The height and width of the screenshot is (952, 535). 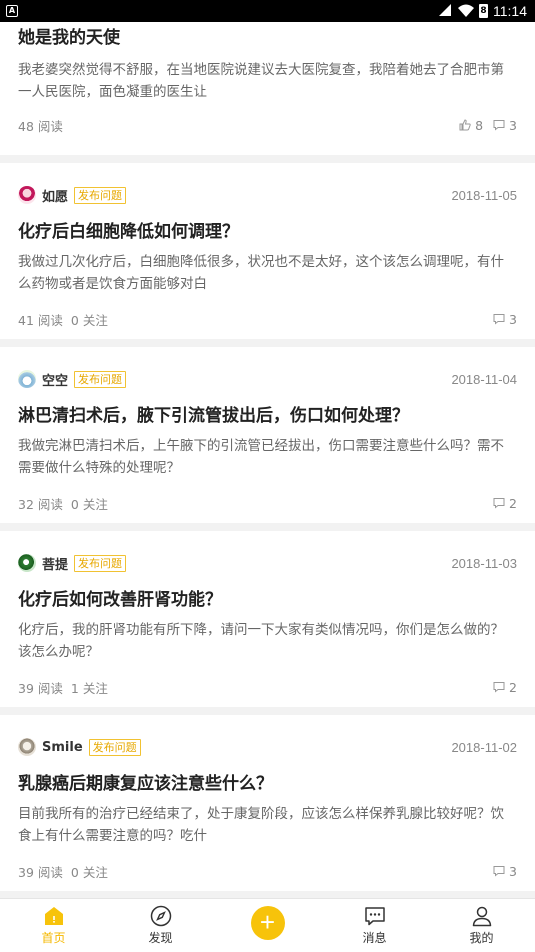 What do you see at coordinates (484, 195) in the screenshot?
I see `post-date: 2018-11-05` at bounding box center [484, 195].